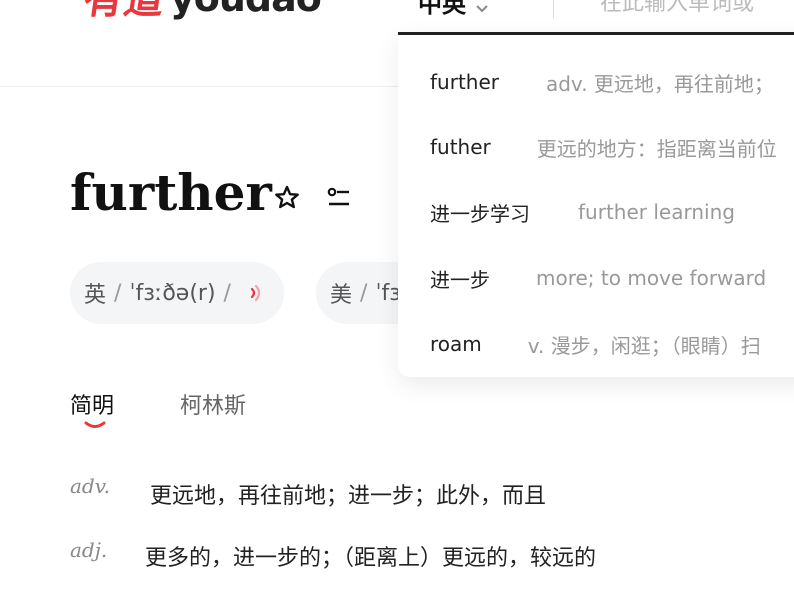  I want to click on wordlist-icon, so click(338, 196).